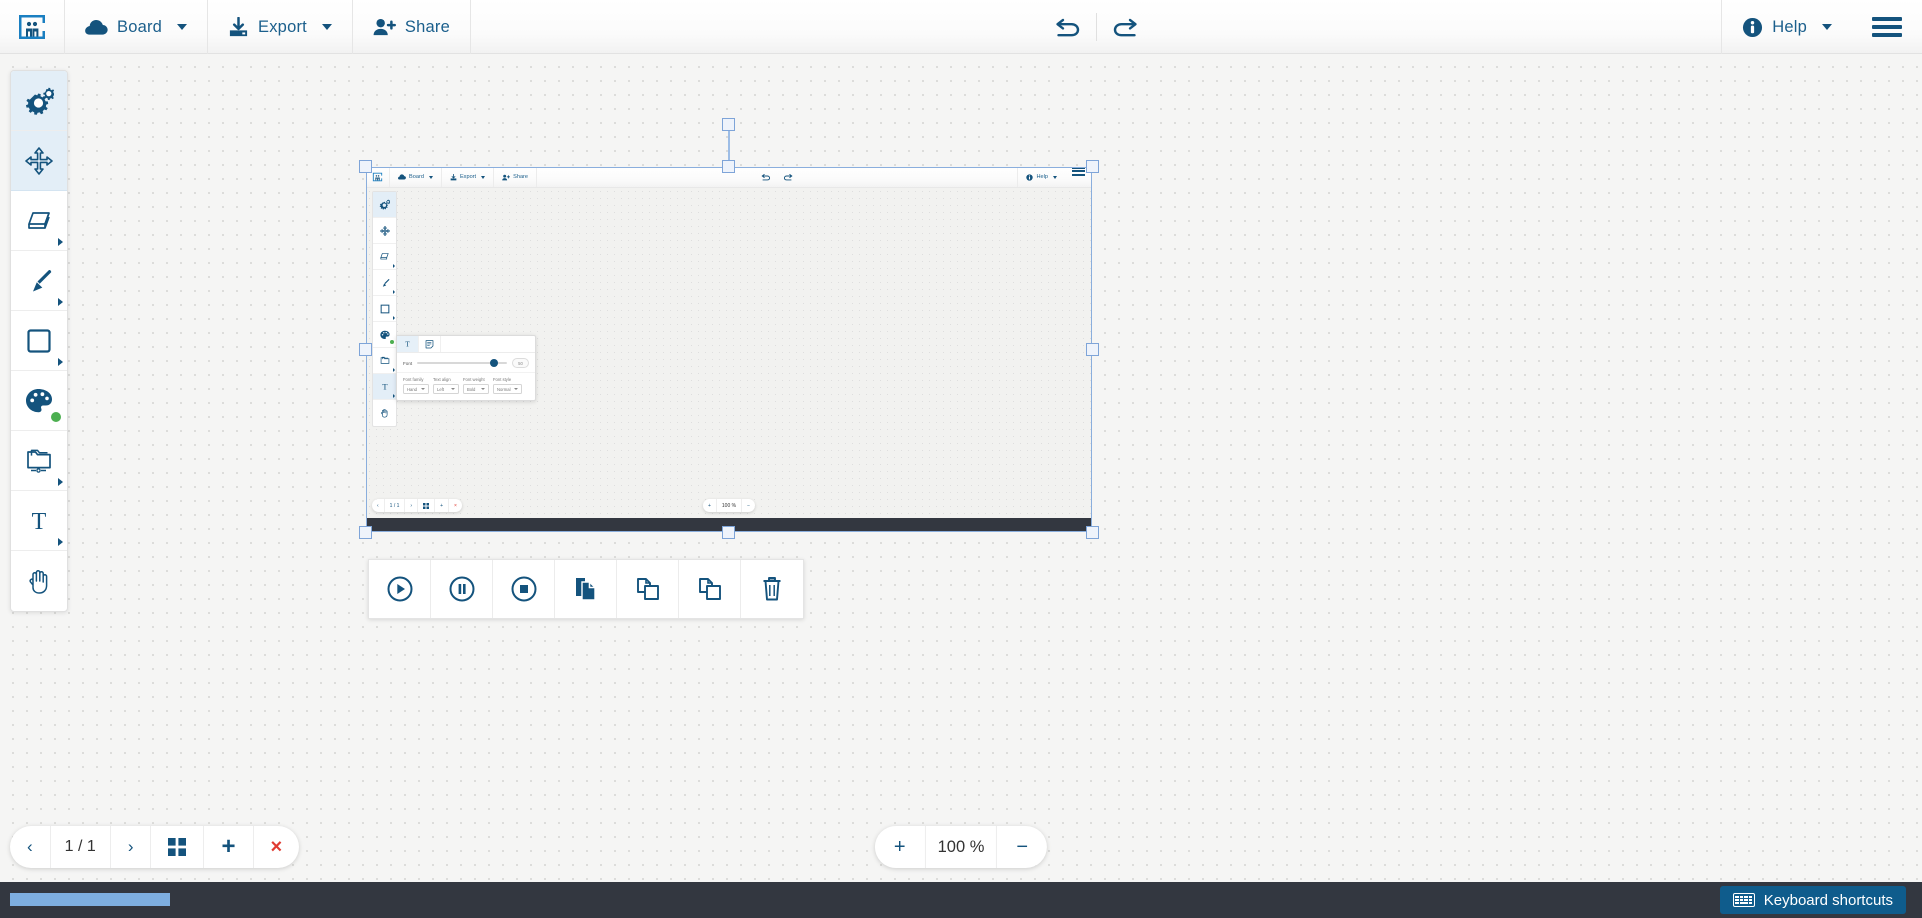 This screenshot has height=918, width=1922. What do you see at coordinates (524, 589) in the screenshot?
I see `media-stop-button` at bounding box center [524, 589].